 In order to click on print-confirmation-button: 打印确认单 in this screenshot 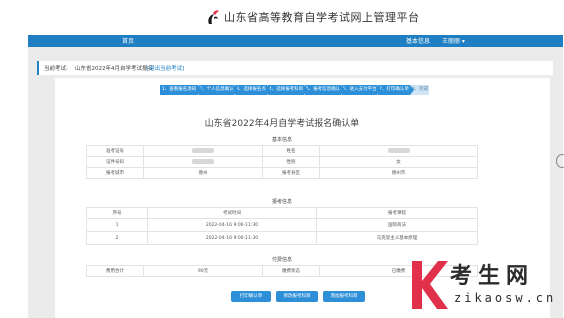, I will do `click(251, 296)`.